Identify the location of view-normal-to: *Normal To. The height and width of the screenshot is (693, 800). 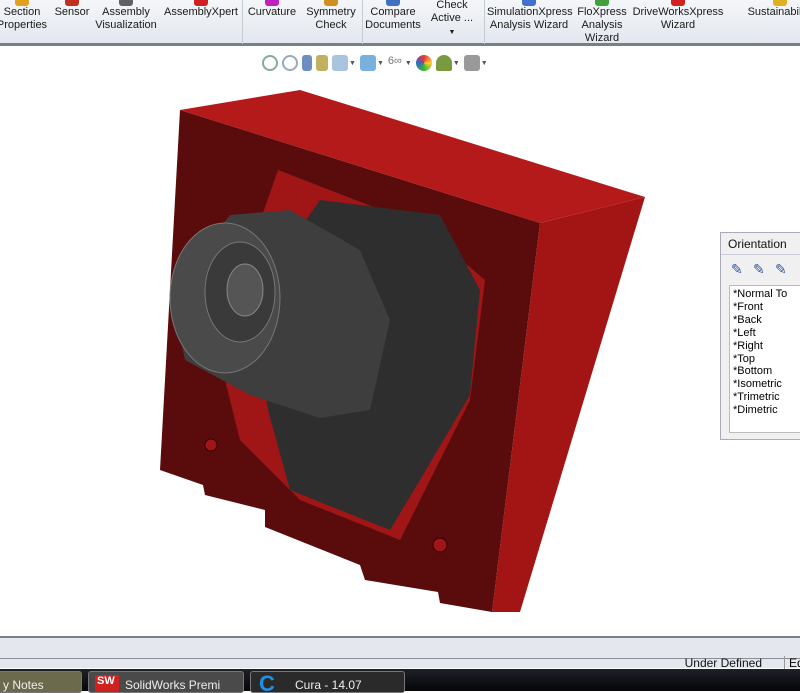
(765, 294).